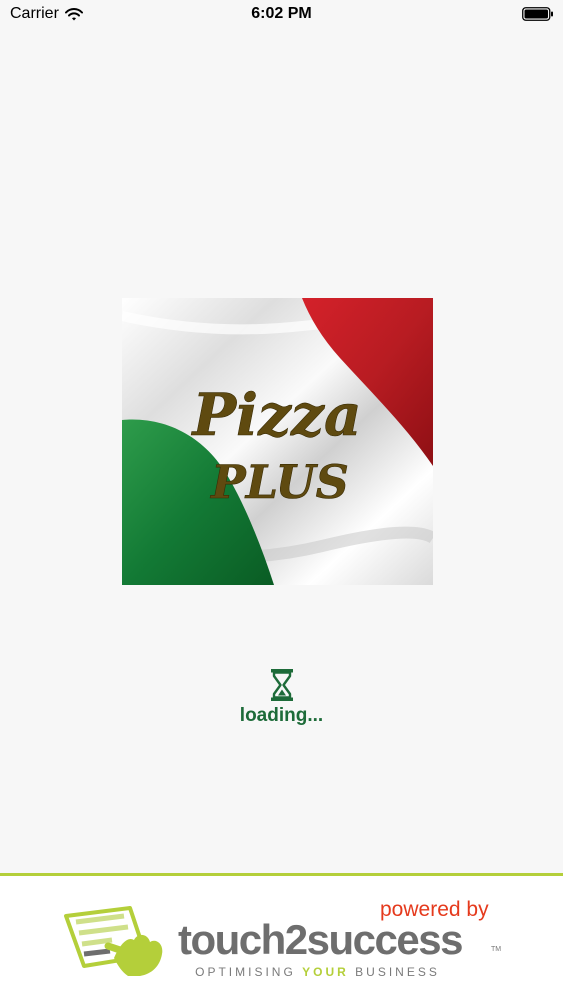  What do you see at coordinates (281, 685) in the screenshot?
I see `hourglass-icon` at bounding box center [281, 685].